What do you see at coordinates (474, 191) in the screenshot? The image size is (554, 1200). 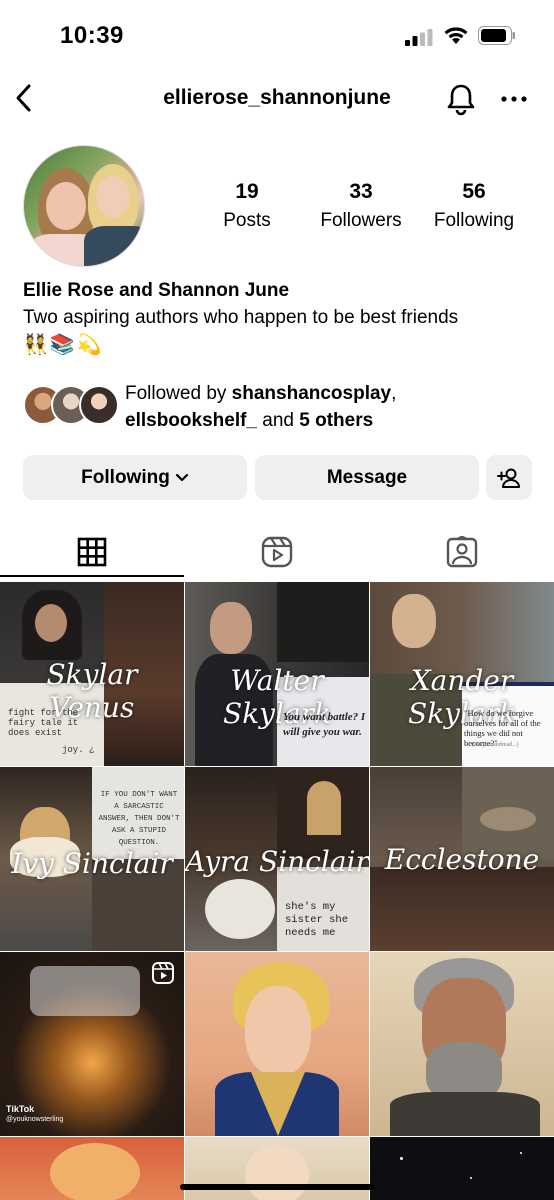 I see `following-count: 56` at bounding box center [474, 191].